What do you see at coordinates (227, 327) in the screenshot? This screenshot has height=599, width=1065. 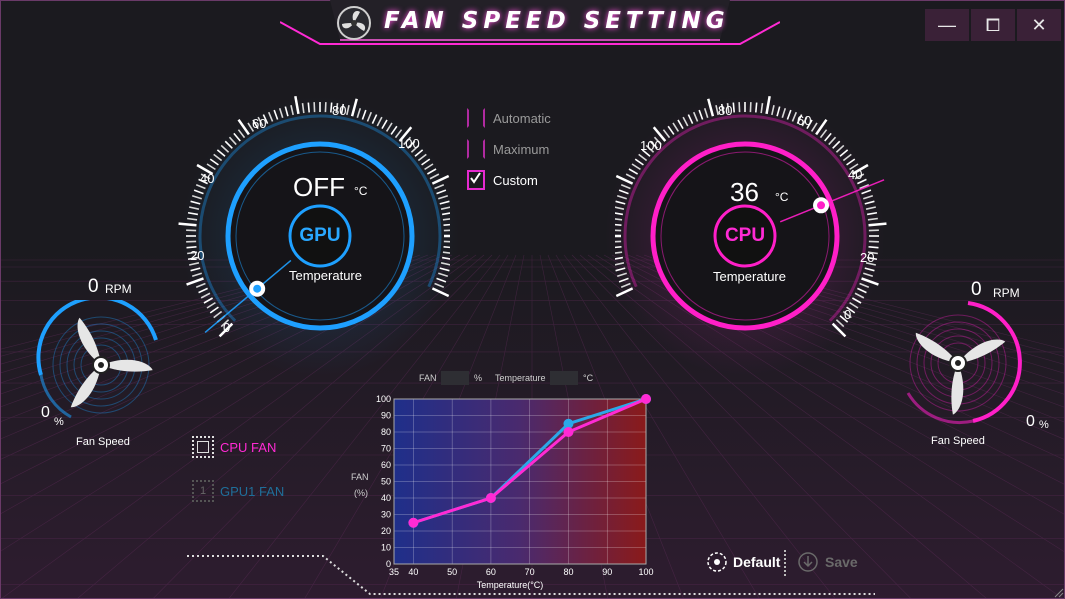 I see `gpu-tick-0: 0` at bounding box center [227, 327].